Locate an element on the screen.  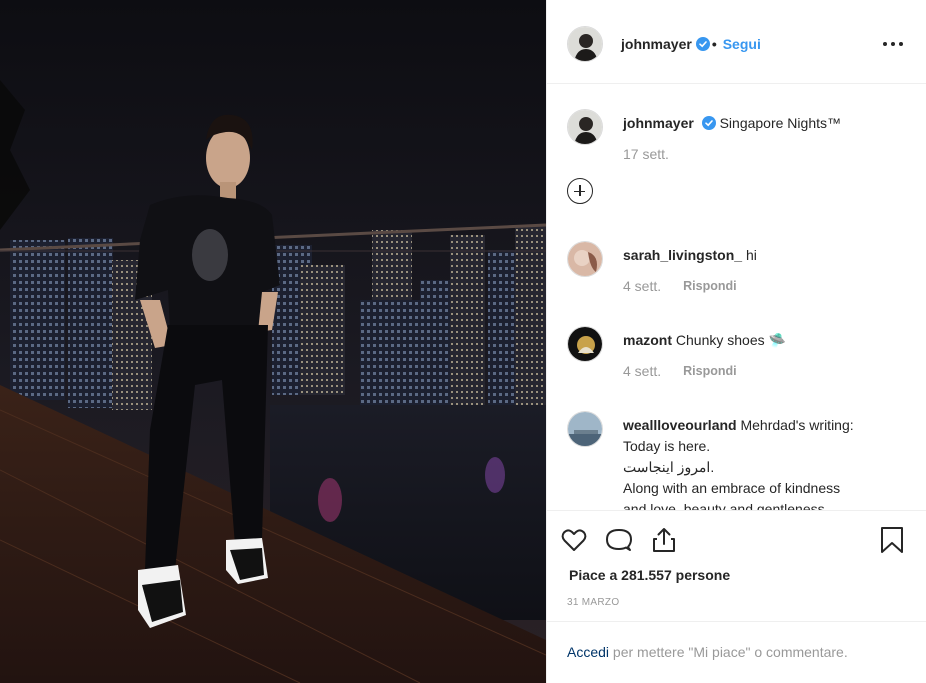
caption-username: johnmayer is located at coordinates (658, 123).